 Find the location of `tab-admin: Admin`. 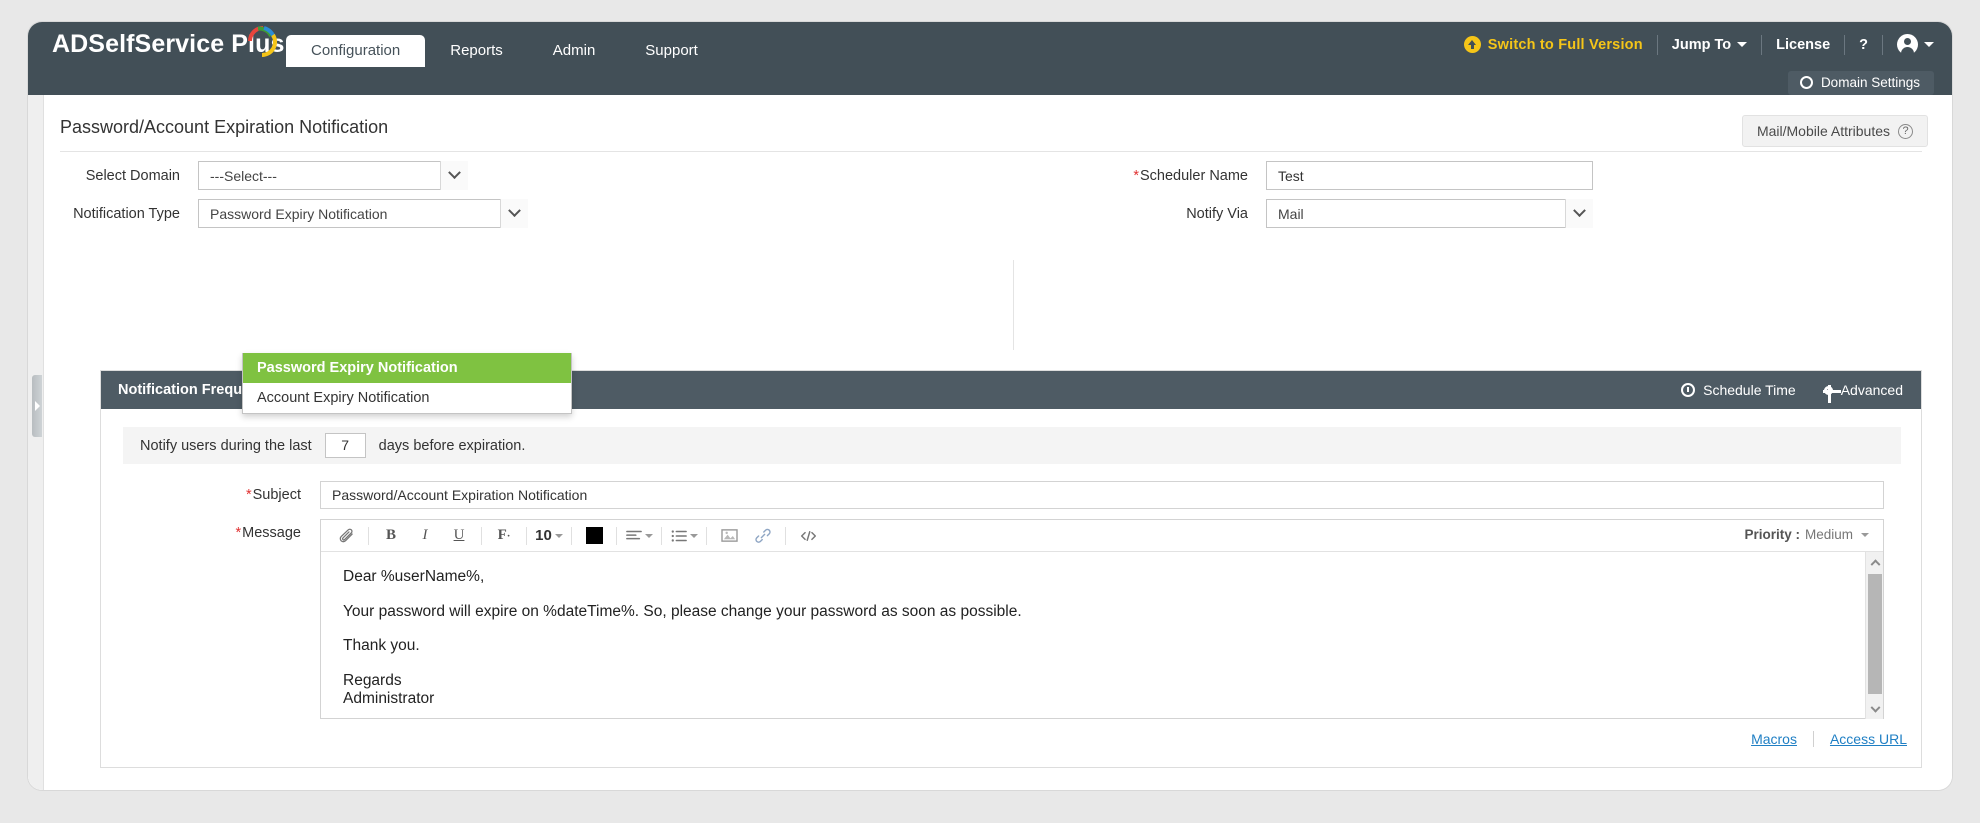

tab-admin: Admin is located at coordinates (574, 51).